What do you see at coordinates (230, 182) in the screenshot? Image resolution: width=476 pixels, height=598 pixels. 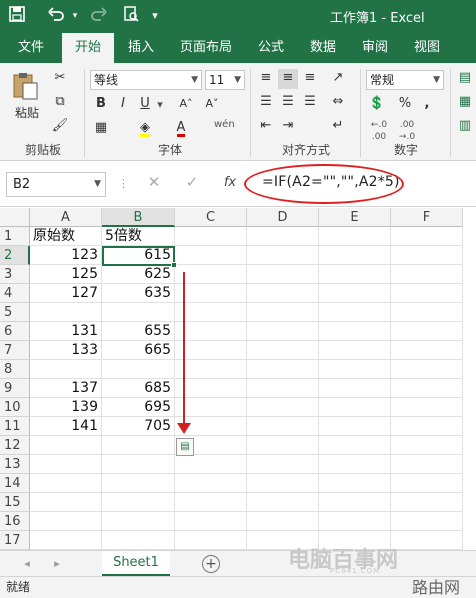 I see `insert-function-button: fx` at bounding box center [230, 182].